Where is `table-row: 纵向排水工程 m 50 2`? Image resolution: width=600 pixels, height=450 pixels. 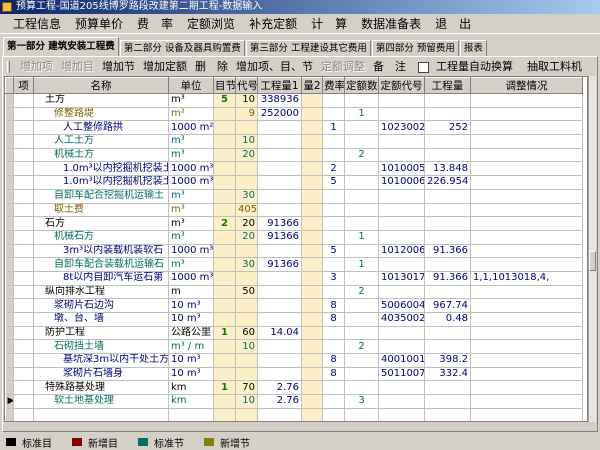
table-row: 纵向排水工程 m 50 2 is located at coordinates (294, 292).